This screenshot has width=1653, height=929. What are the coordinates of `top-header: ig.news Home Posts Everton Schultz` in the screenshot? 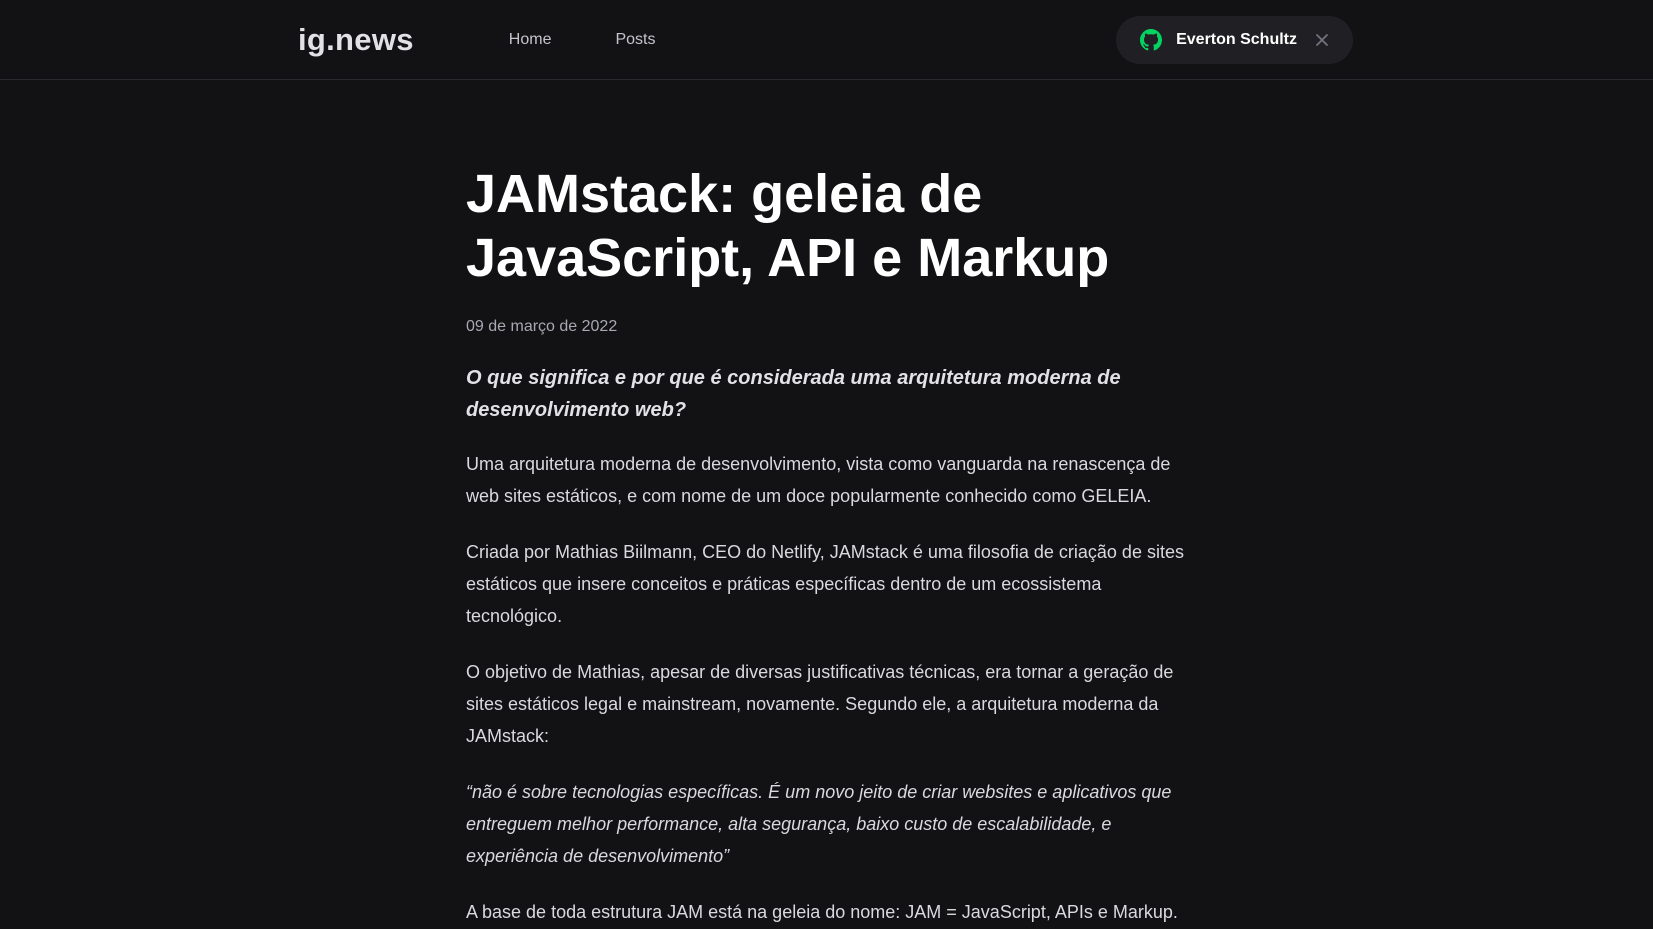 It's located at (826, 40).